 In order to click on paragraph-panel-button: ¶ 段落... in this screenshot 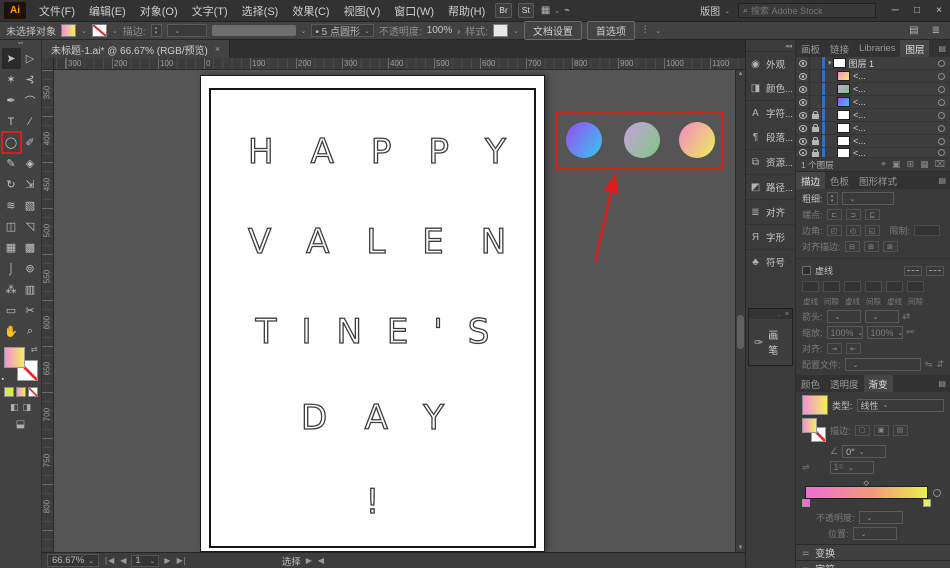, I will do `click(770, 137)`.